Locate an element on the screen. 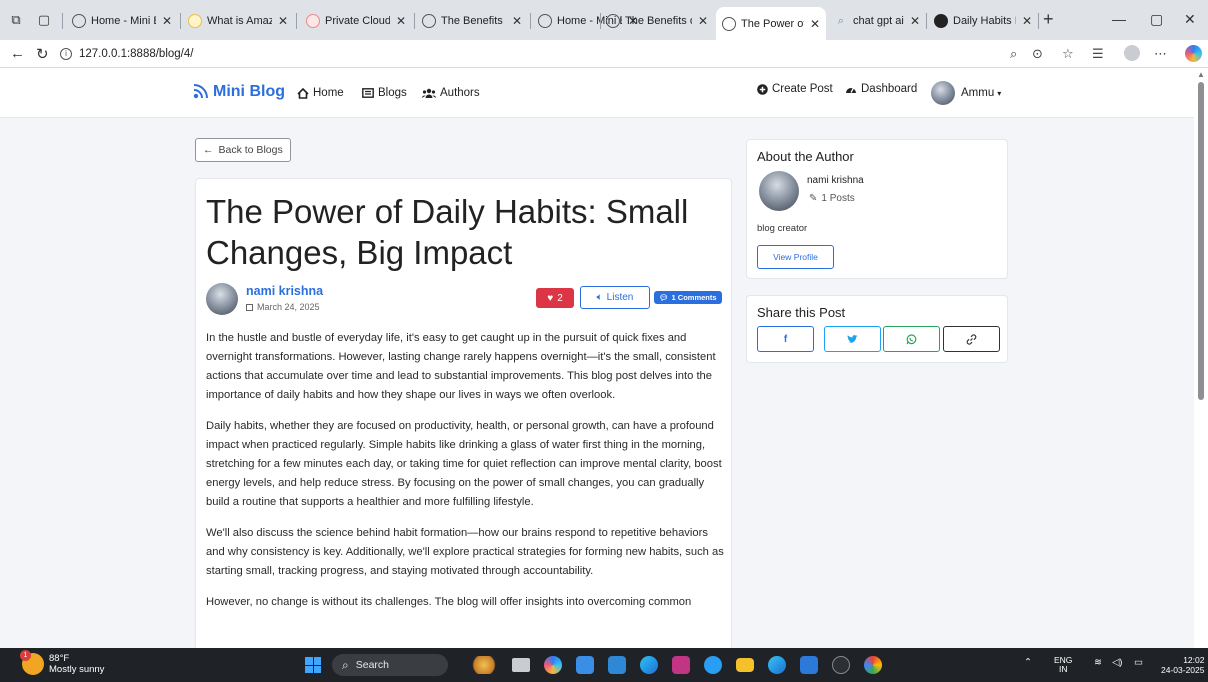 This screenshot has height=682, width=1208. zoom-icon: ⌕ is located at coordinates (1013, 54).